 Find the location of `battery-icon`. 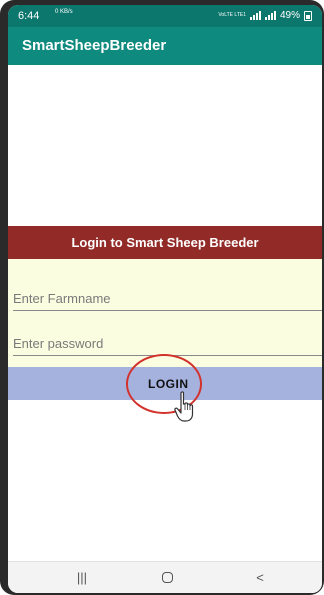

battery-icon is located at coordinates (308, 15).